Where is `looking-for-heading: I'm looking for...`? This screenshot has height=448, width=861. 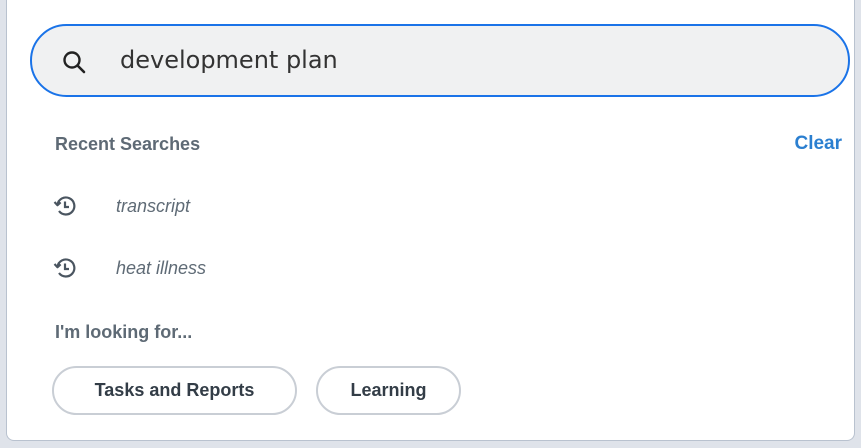
looking-for-heading: I'm looking for... is located at coordinates (124, 332).